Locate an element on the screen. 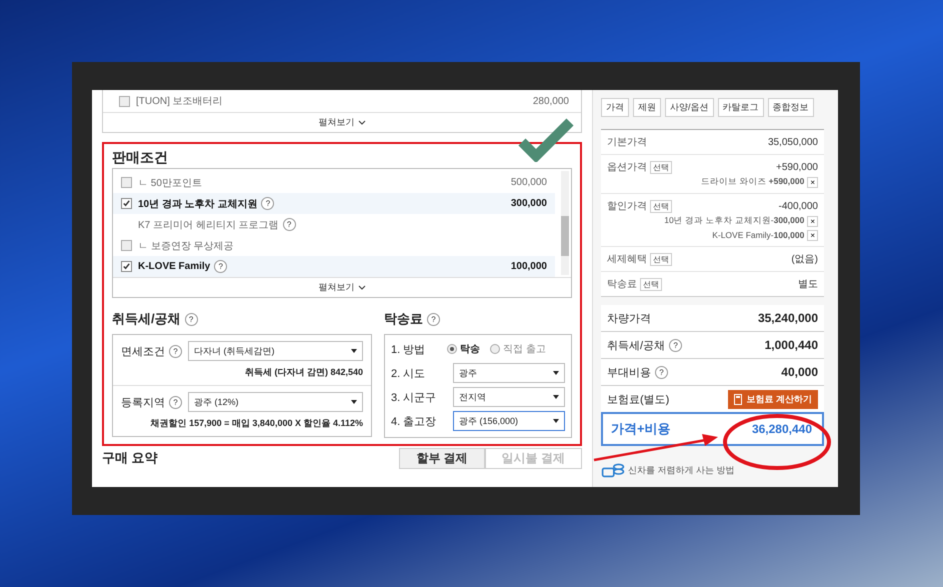  condition-label: K-LOVE Family is located at coordinates (174, 266).